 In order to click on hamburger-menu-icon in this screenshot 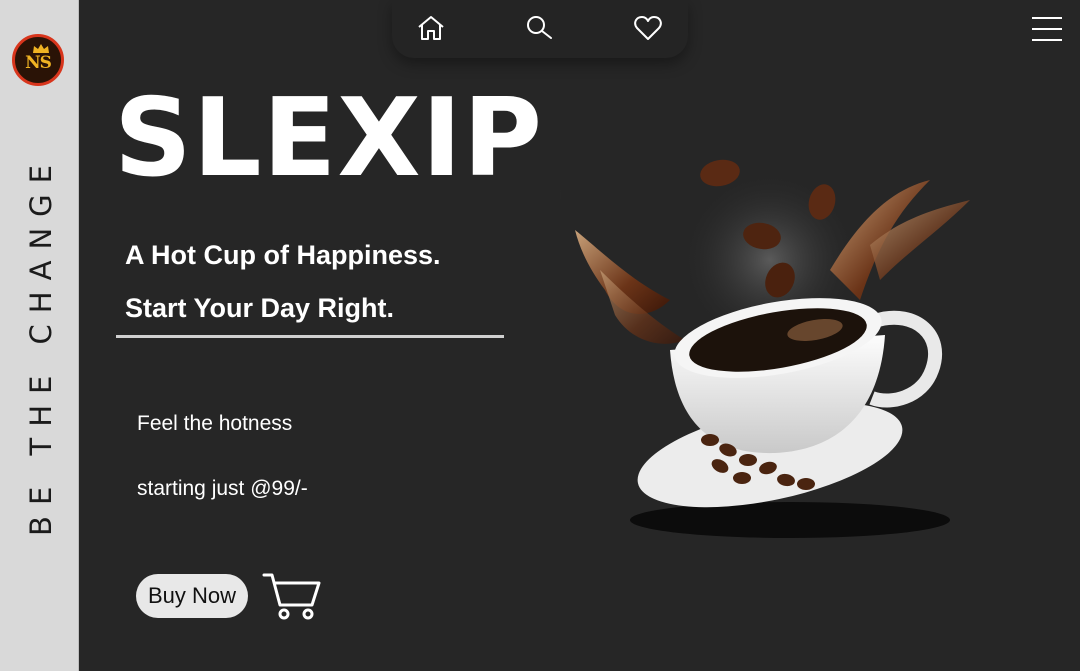, I will do `click(1047, 18)`.